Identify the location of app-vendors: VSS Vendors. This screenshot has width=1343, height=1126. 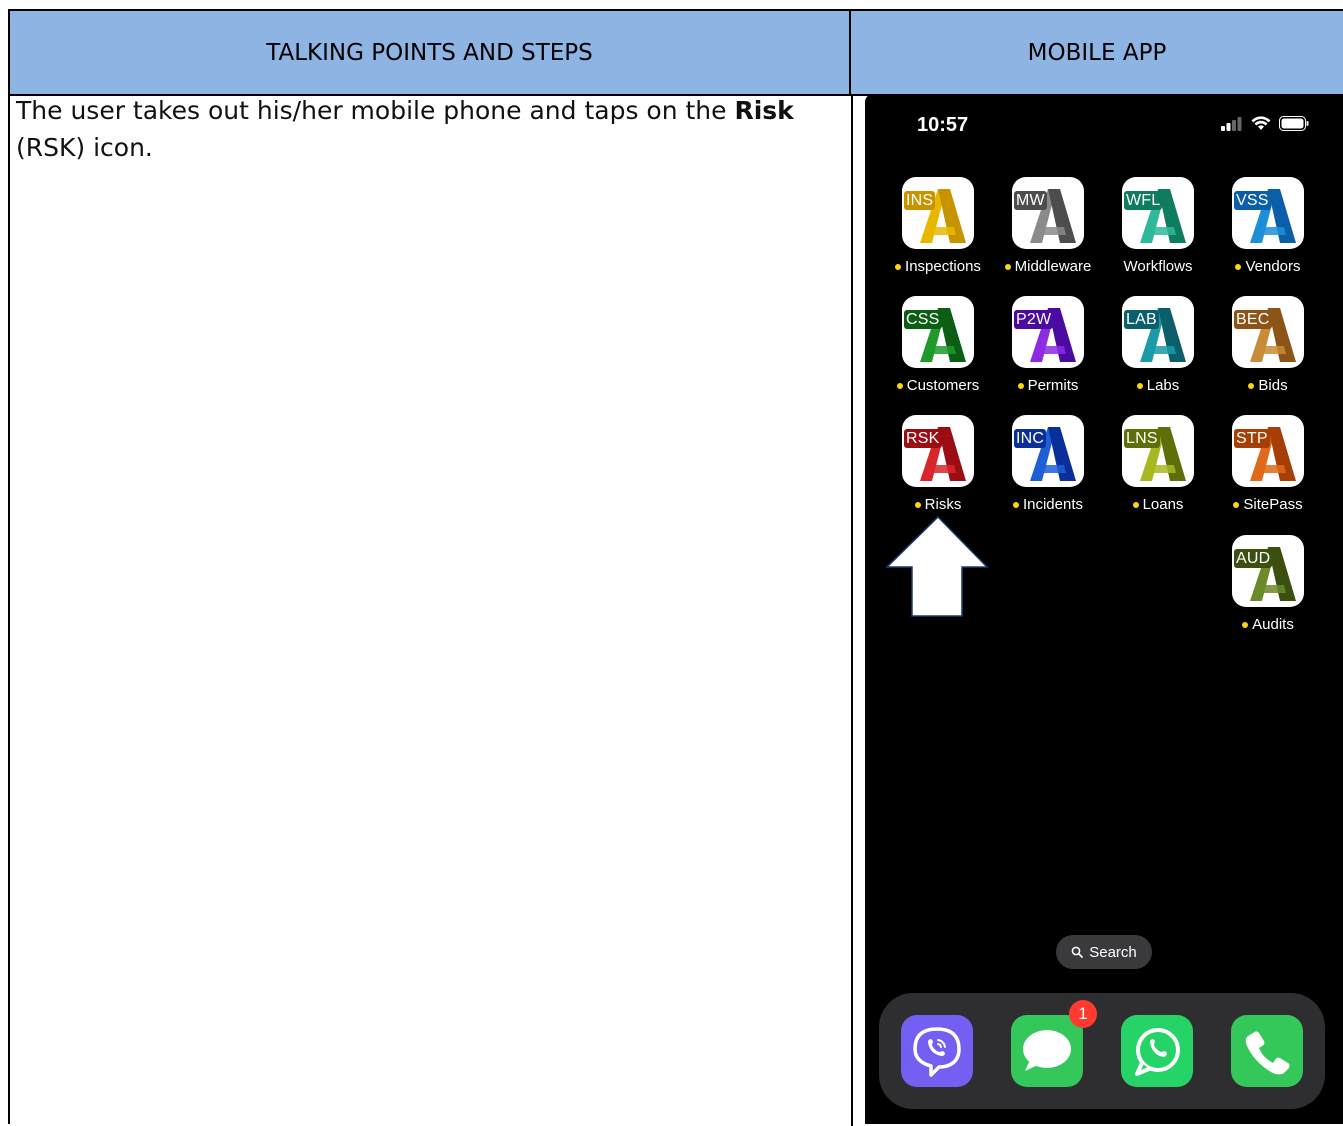
(1268, 226).